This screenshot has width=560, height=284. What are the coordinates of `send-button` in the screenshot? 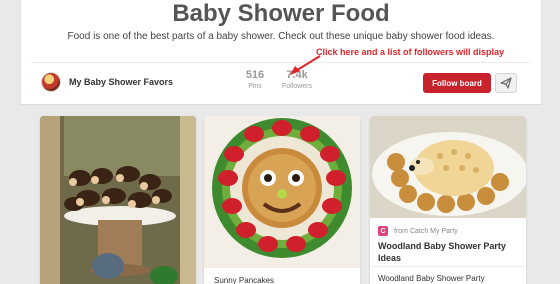 It's located at (506, 83).